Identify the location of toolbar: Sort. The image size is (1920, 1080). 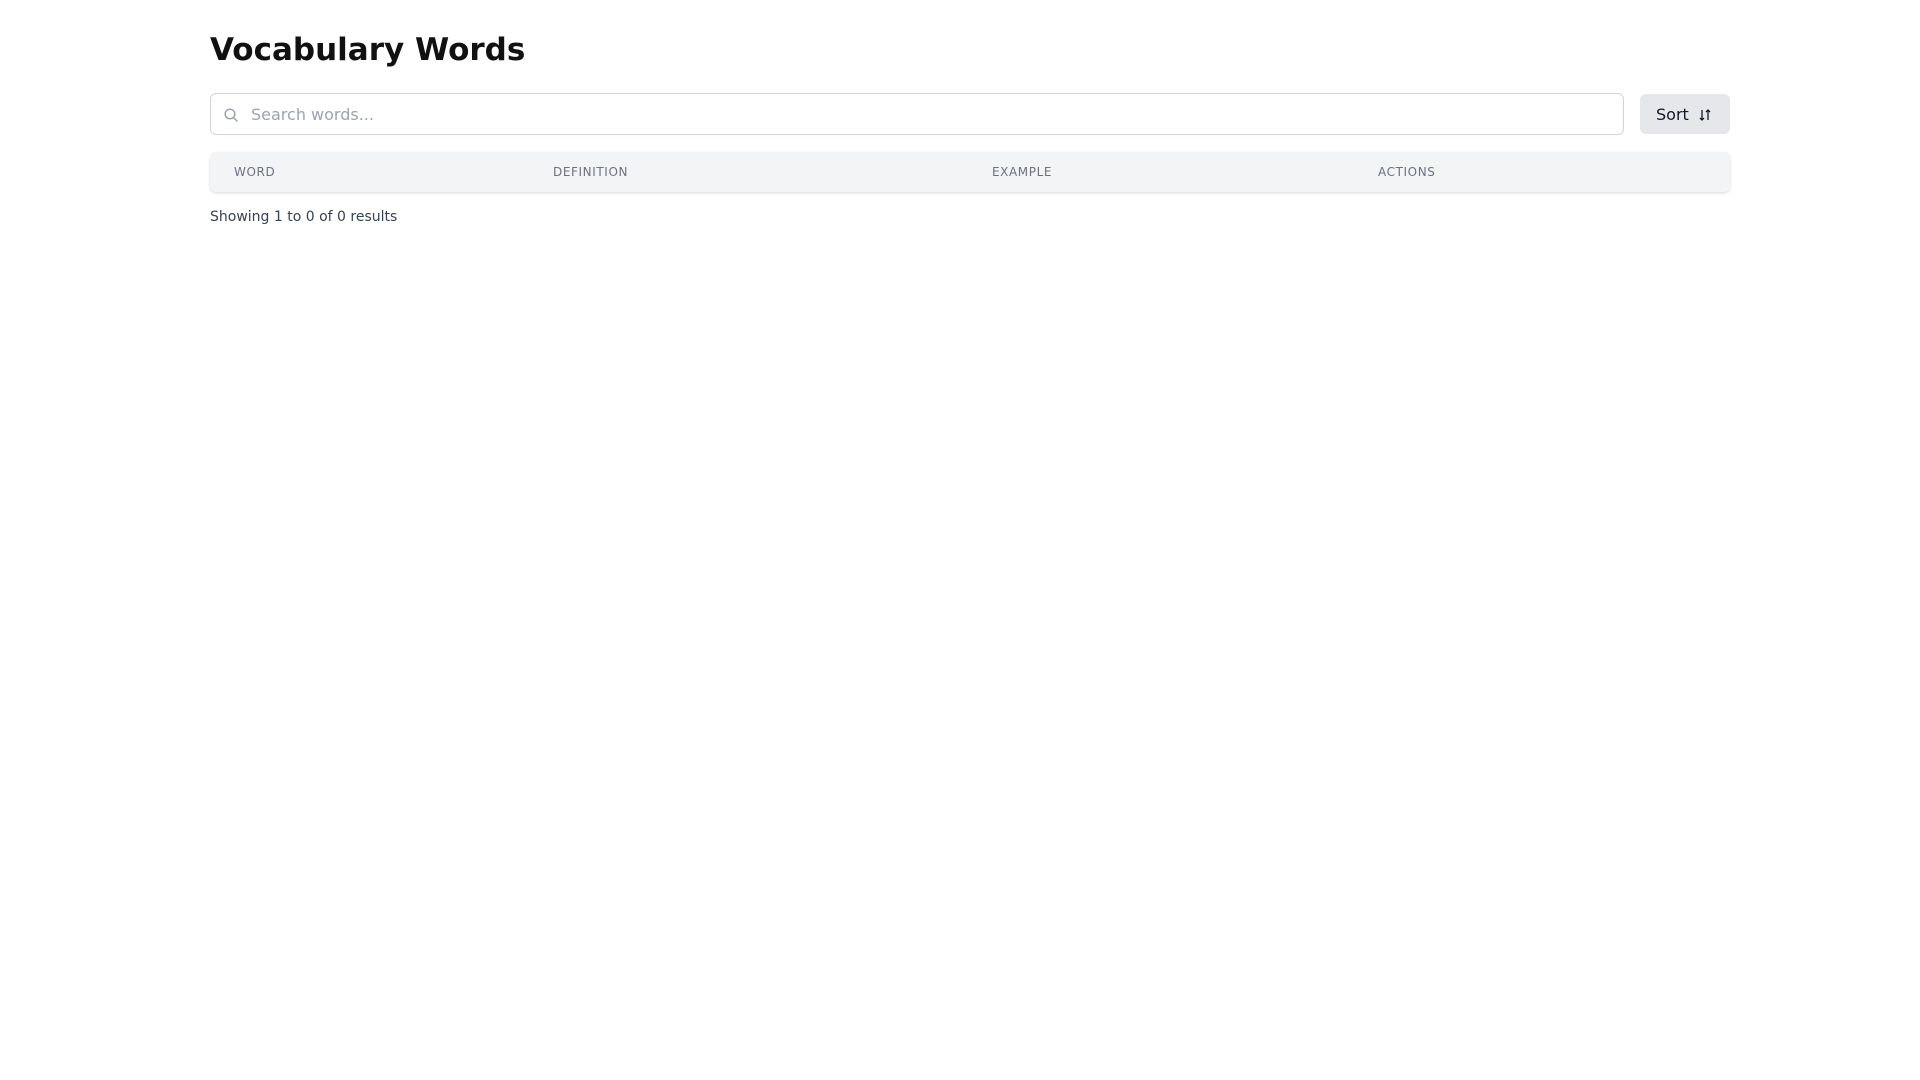
(970, 114).